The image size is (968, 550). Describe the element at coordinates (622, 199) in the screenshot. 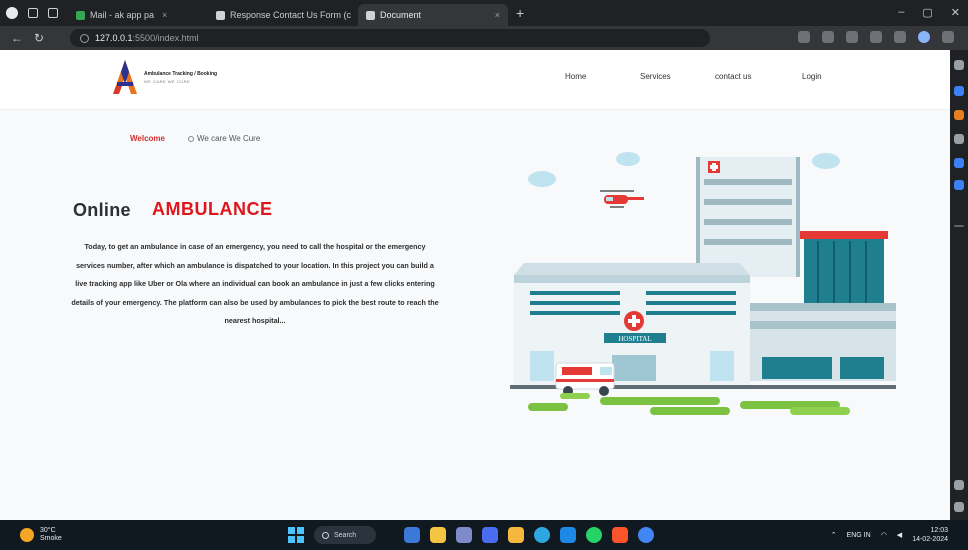

I see `helicopter-icon` at that location.